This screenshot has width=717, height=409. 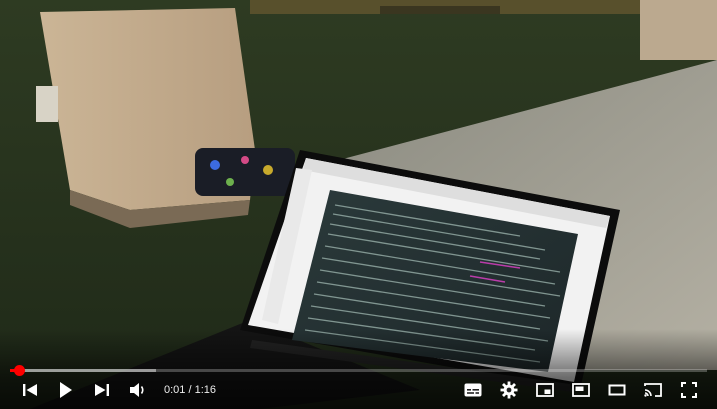 I want to click on miniplayer-button, so click(x=545, y=390).